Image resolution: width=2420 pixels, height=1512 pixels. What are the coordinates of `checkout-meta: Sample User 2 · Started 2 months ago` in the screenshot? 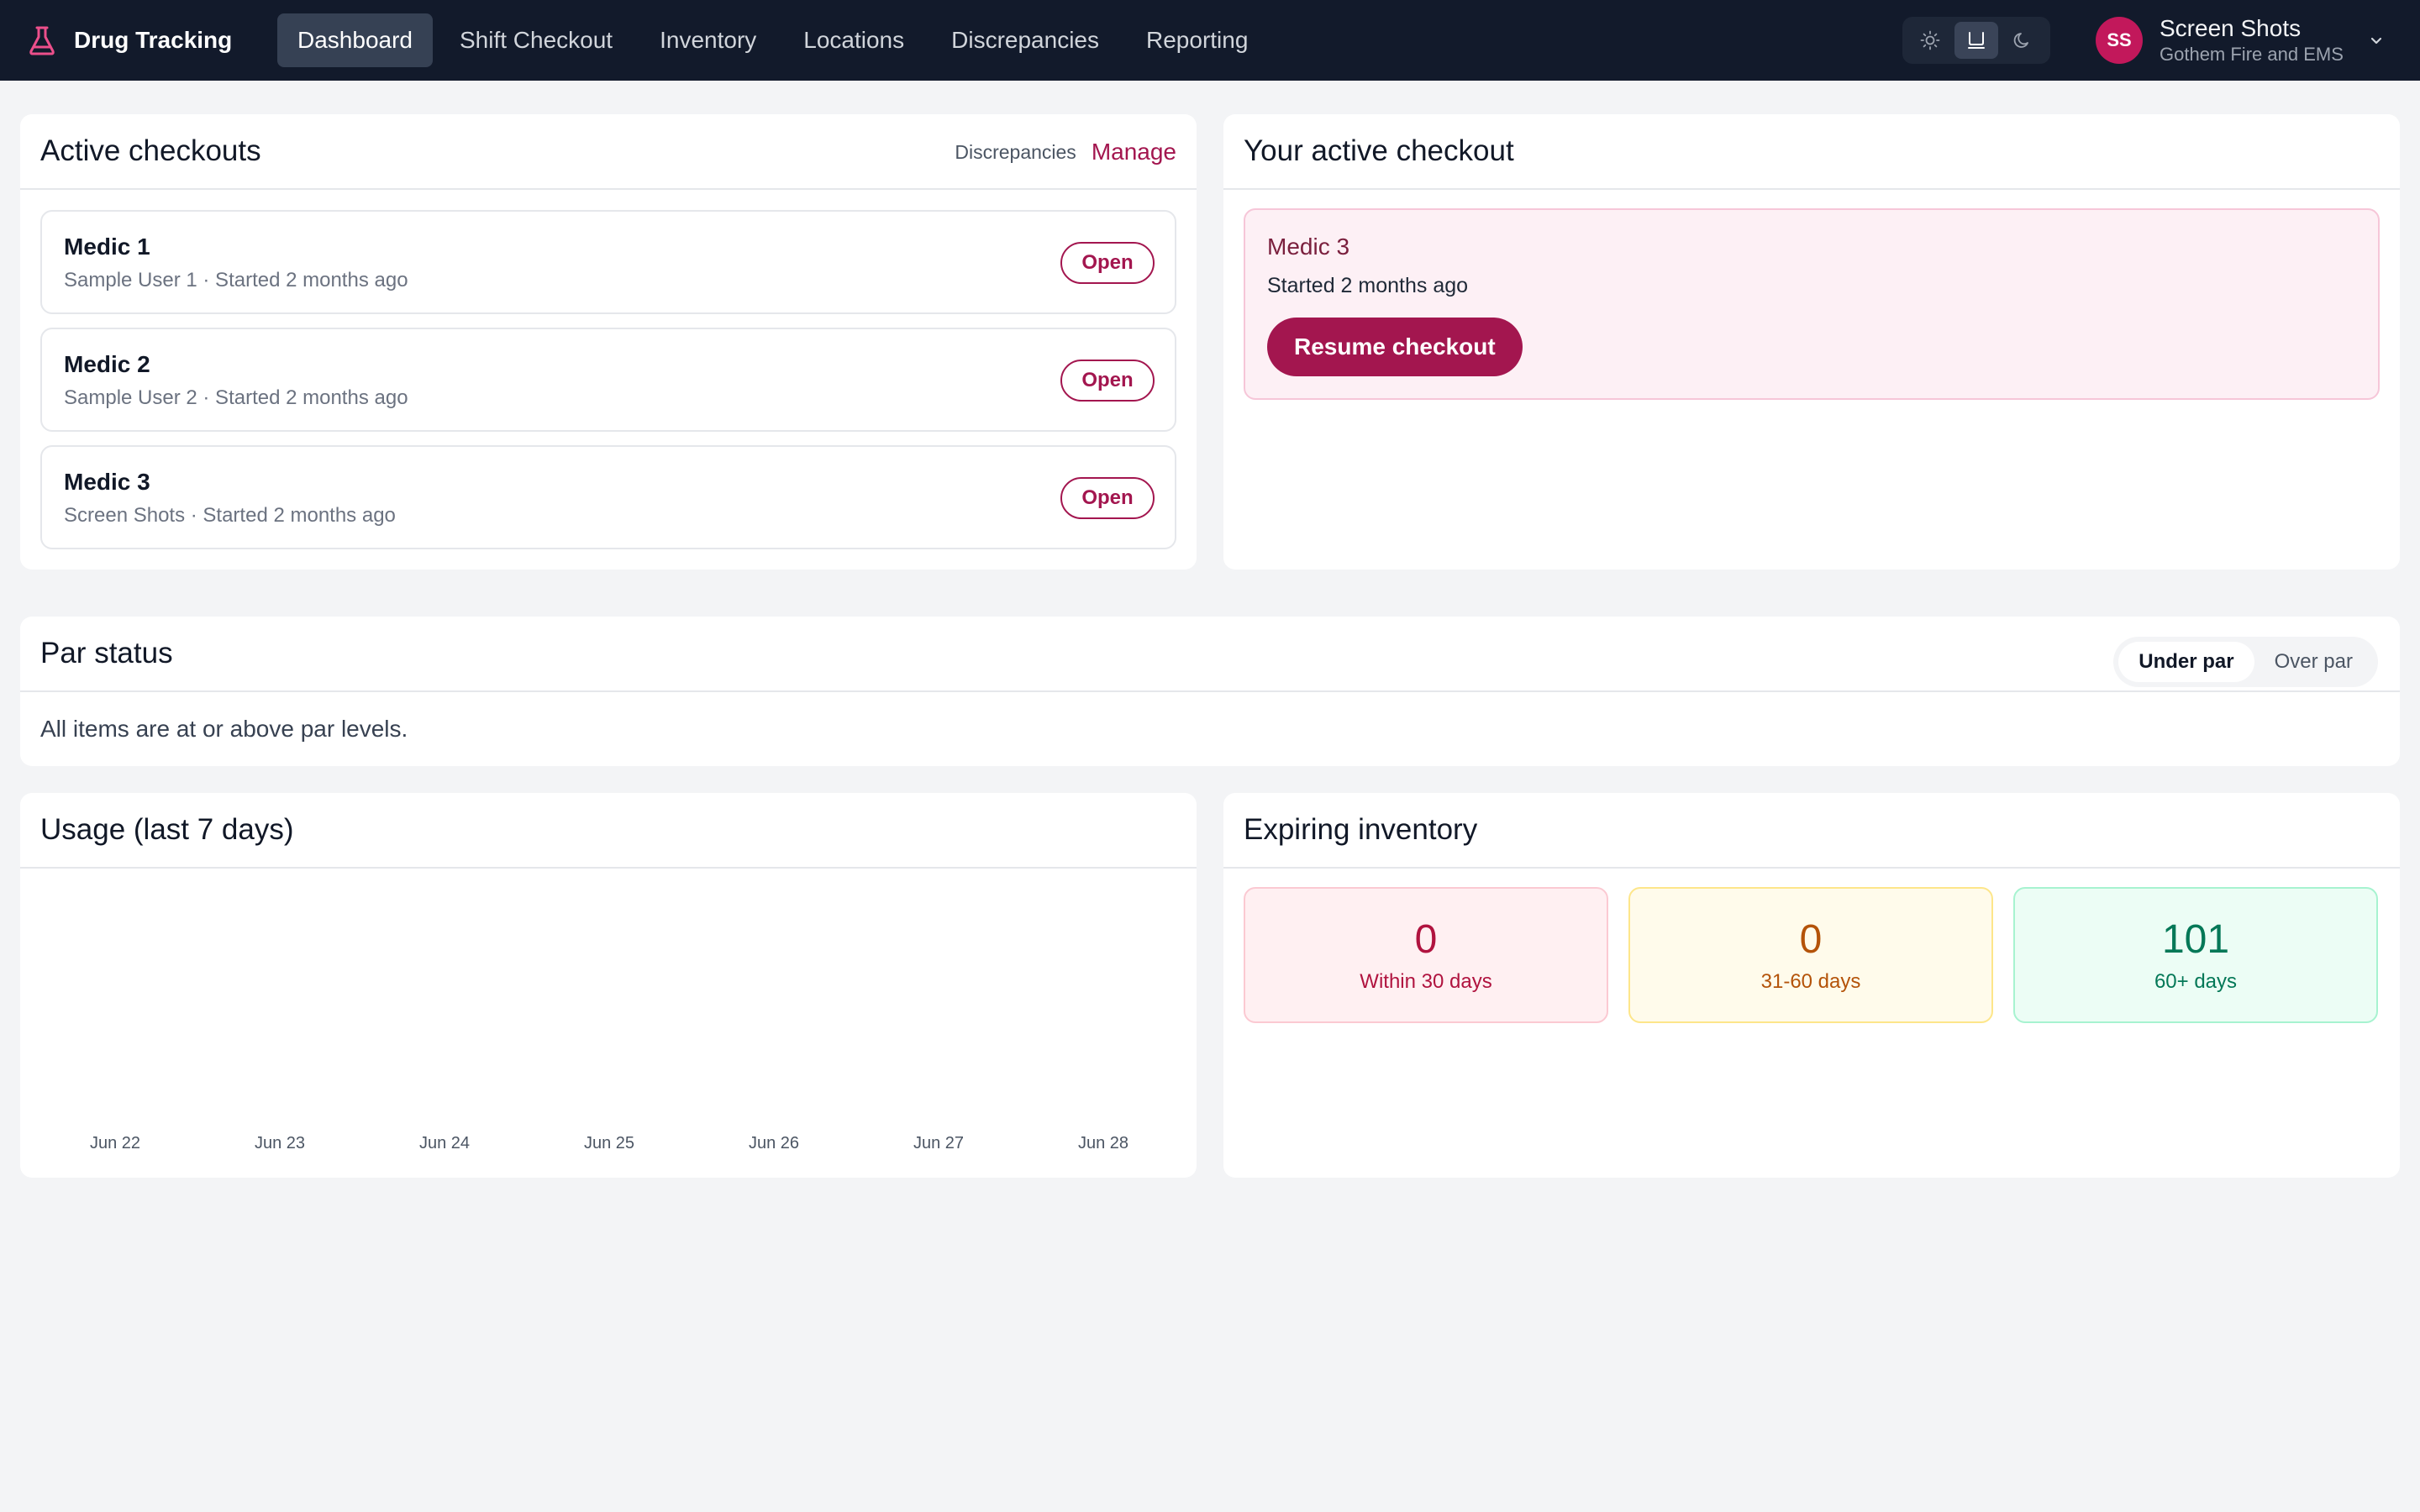 It's located at (236, 397).